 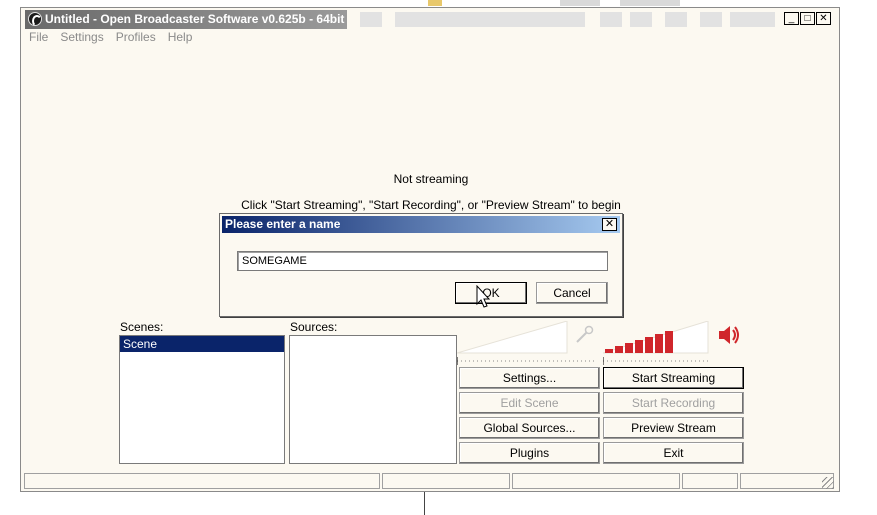 I want to click on sources-label: Sources:, so click(x=314, y=327).